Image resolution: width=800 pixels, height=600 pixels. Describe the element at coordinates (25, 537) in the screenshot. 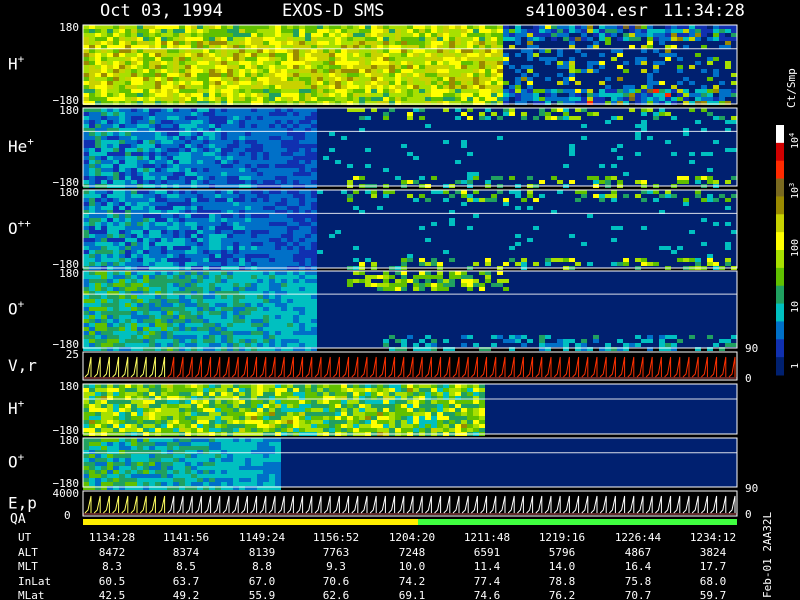

I see `ephemeris-row-label: UT` at that location.